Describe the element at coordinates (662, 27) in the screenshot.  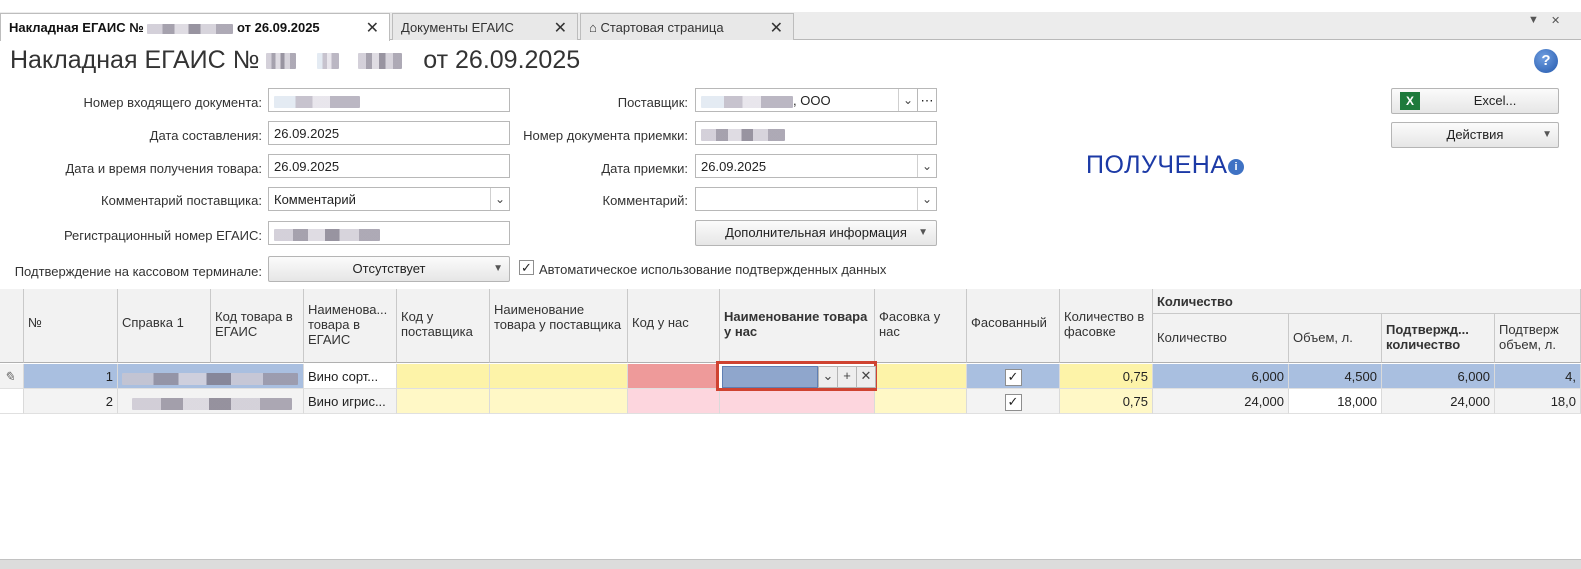
I see `tab-label: Стартовая страница` at that location.